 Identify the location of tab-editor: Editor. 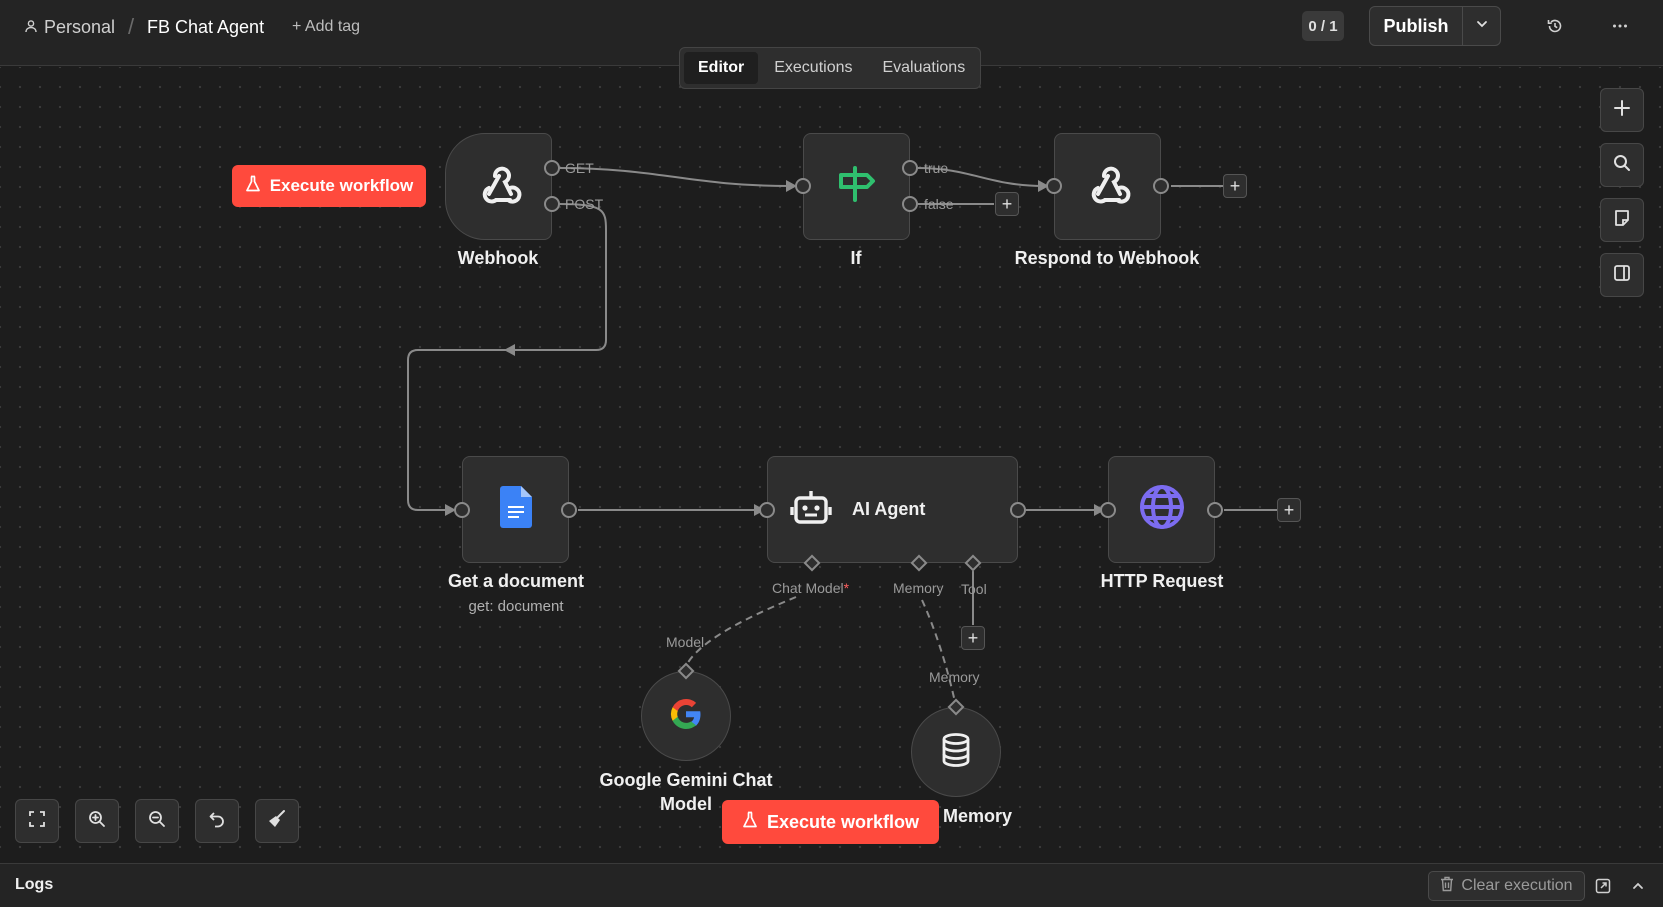
(721, 68).